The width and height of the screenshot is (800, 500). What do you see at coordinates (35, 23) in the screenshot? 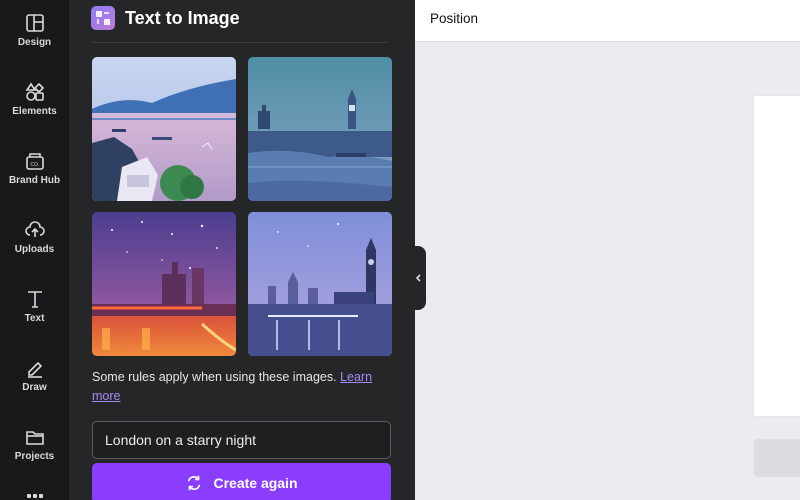
I see `layout-icon` at bounding box center [35, 23].